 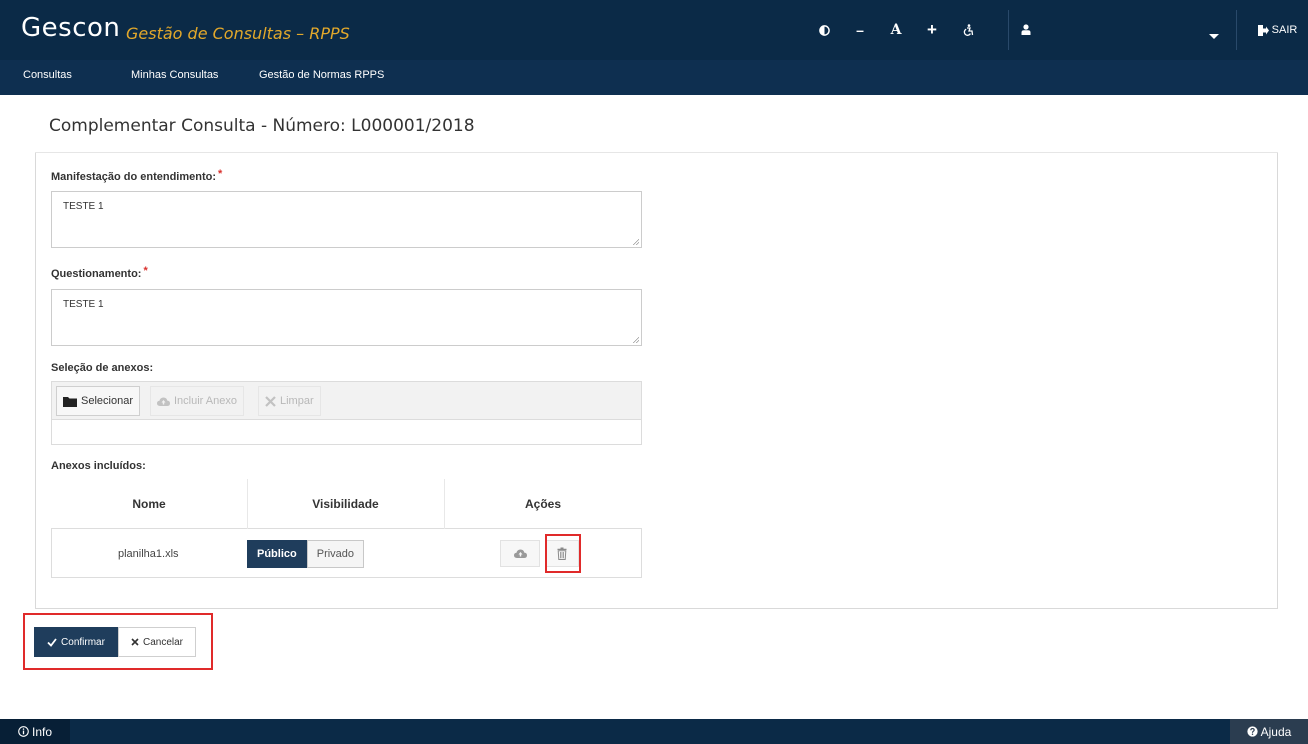 What do you see at coordinates (83, 304) in the screenshot?
I see `questionamento-value: TESTE 1` at bounding box center [83, 304].